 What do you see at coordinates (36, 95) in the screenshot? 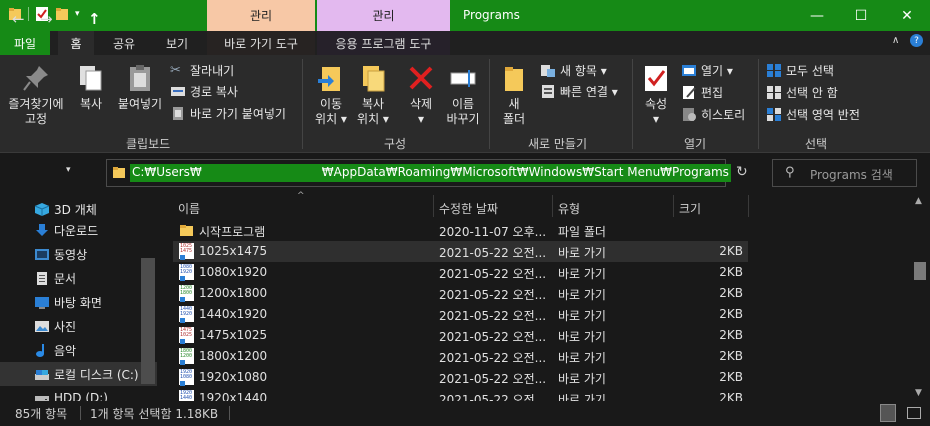
I see `pin-to-quick-access-button: 즐겨찾기에 고정` at bounding box center [36, 95].